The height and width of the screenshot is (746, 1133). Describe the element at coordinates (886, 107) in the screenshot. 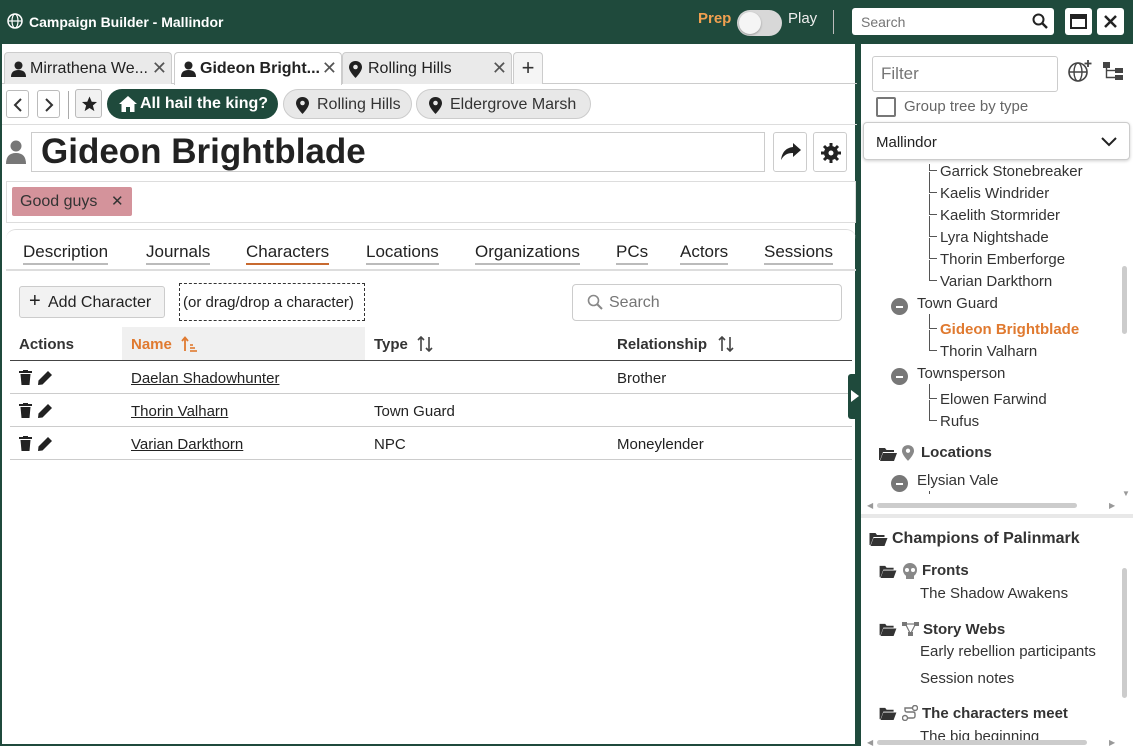

I see `group-by-type-checkbox` at that location.